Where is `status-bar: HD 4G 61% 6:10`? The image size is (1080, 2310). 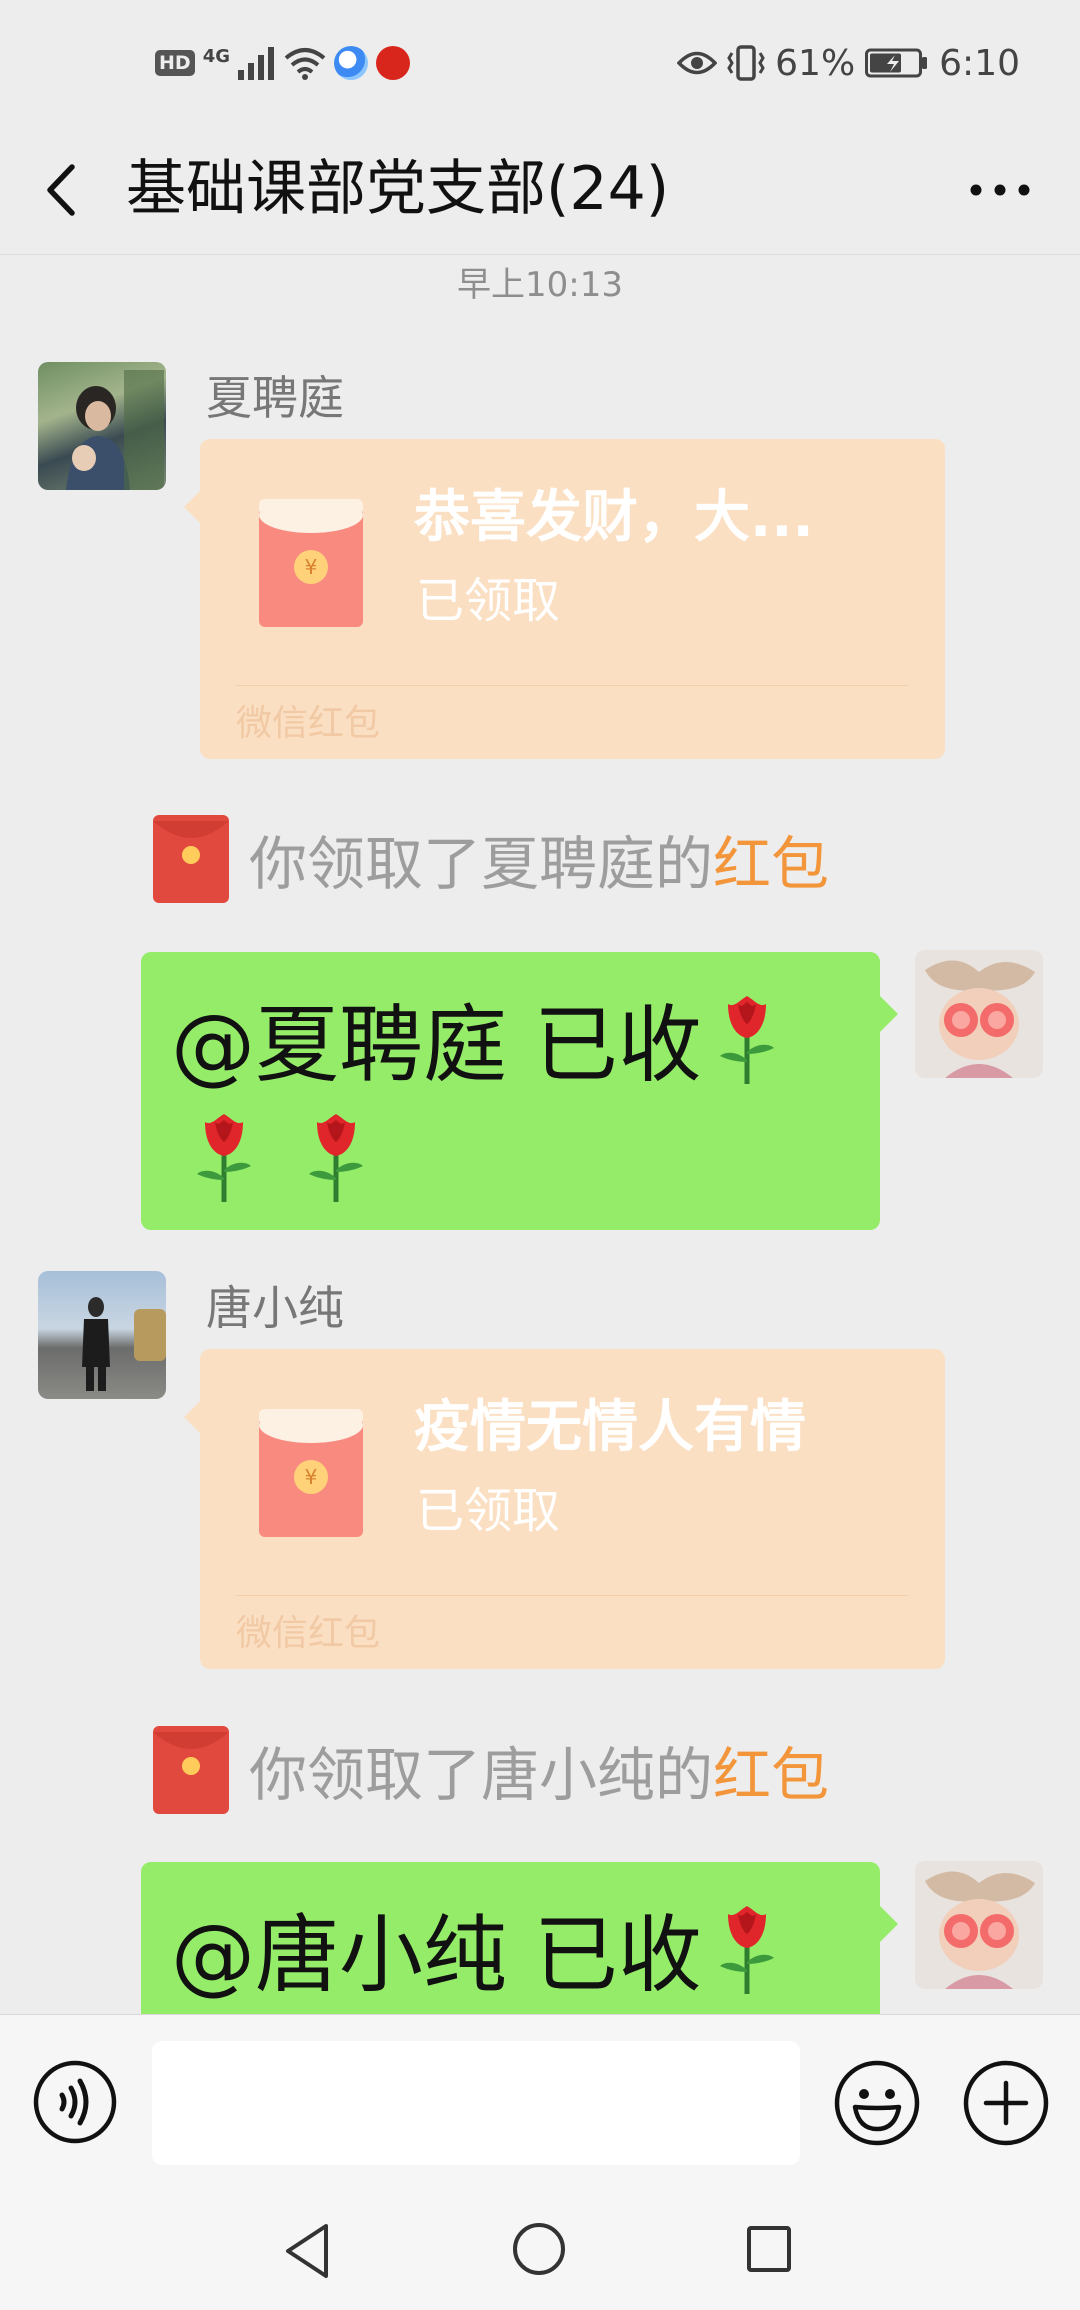 status-bar: HD 4G 61% 6:10 is located at coordinates (540, 62).